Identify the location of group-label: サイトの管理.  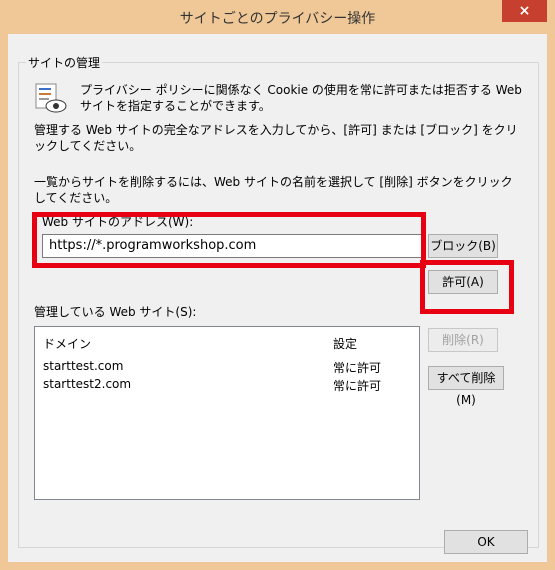
(64, 62).